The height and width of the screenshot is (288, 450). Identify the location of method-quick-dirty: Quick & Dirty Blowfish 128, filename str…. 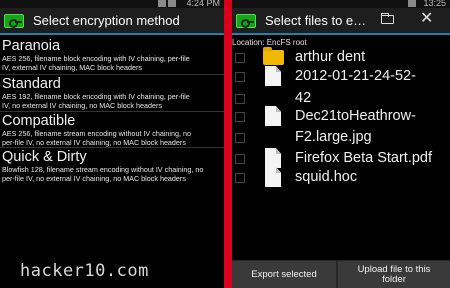
(113, 166).